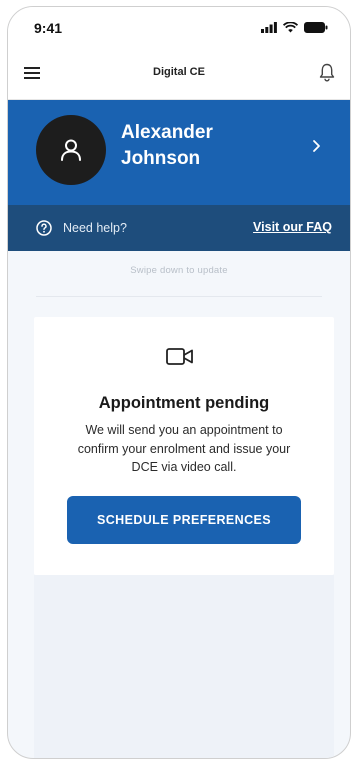 Image resolution: width=356 pixels, height=763 pixels. I want to click on faq-link: Visit our FAQ, so click(292, 227).